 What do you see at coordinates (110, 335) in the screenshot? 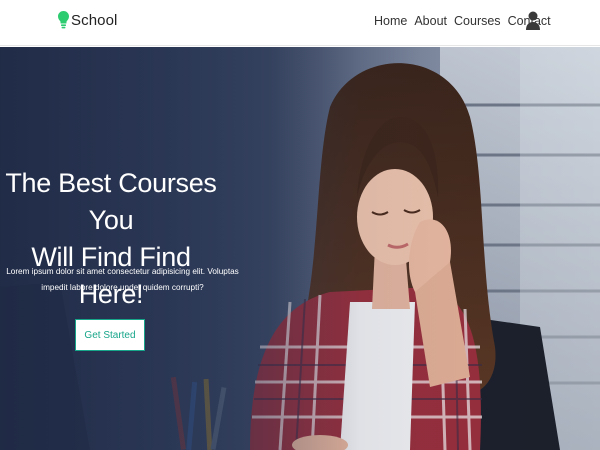
I see `get-started-button: Get Started` at bounding box center [110, 335].